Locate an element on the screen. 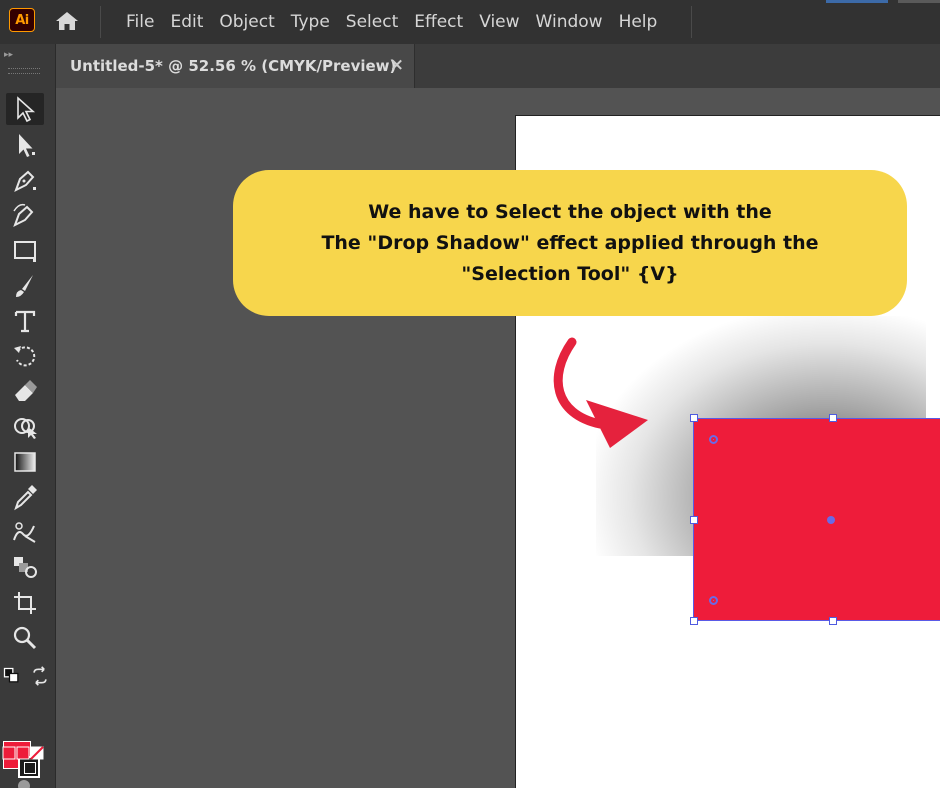 The image size is (940, 788). drawing-modes-icon is located at coordinates (24, 782).